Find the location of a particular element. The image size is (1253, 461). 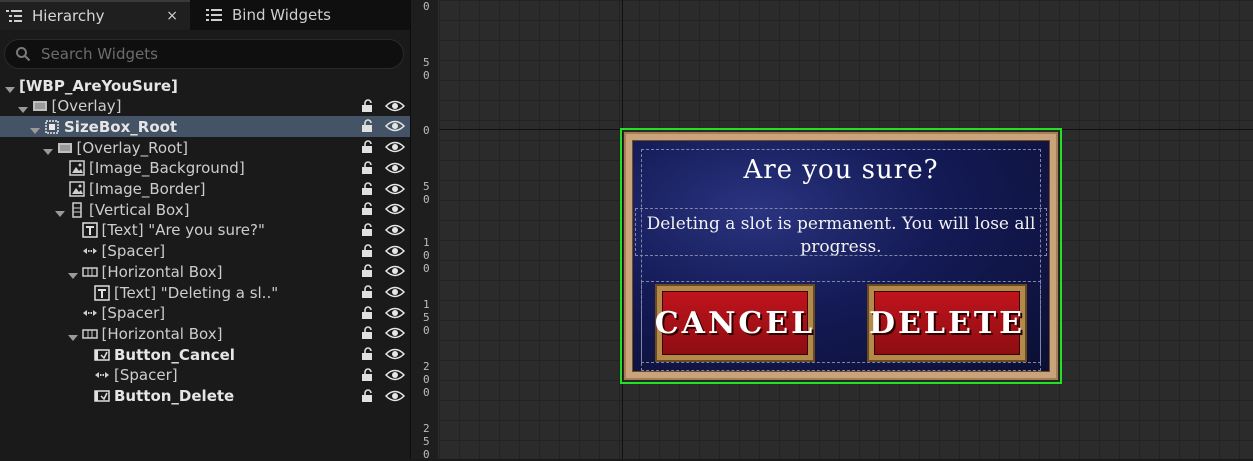

delete-button-label: DELETE is located at coordinates (945, 323).